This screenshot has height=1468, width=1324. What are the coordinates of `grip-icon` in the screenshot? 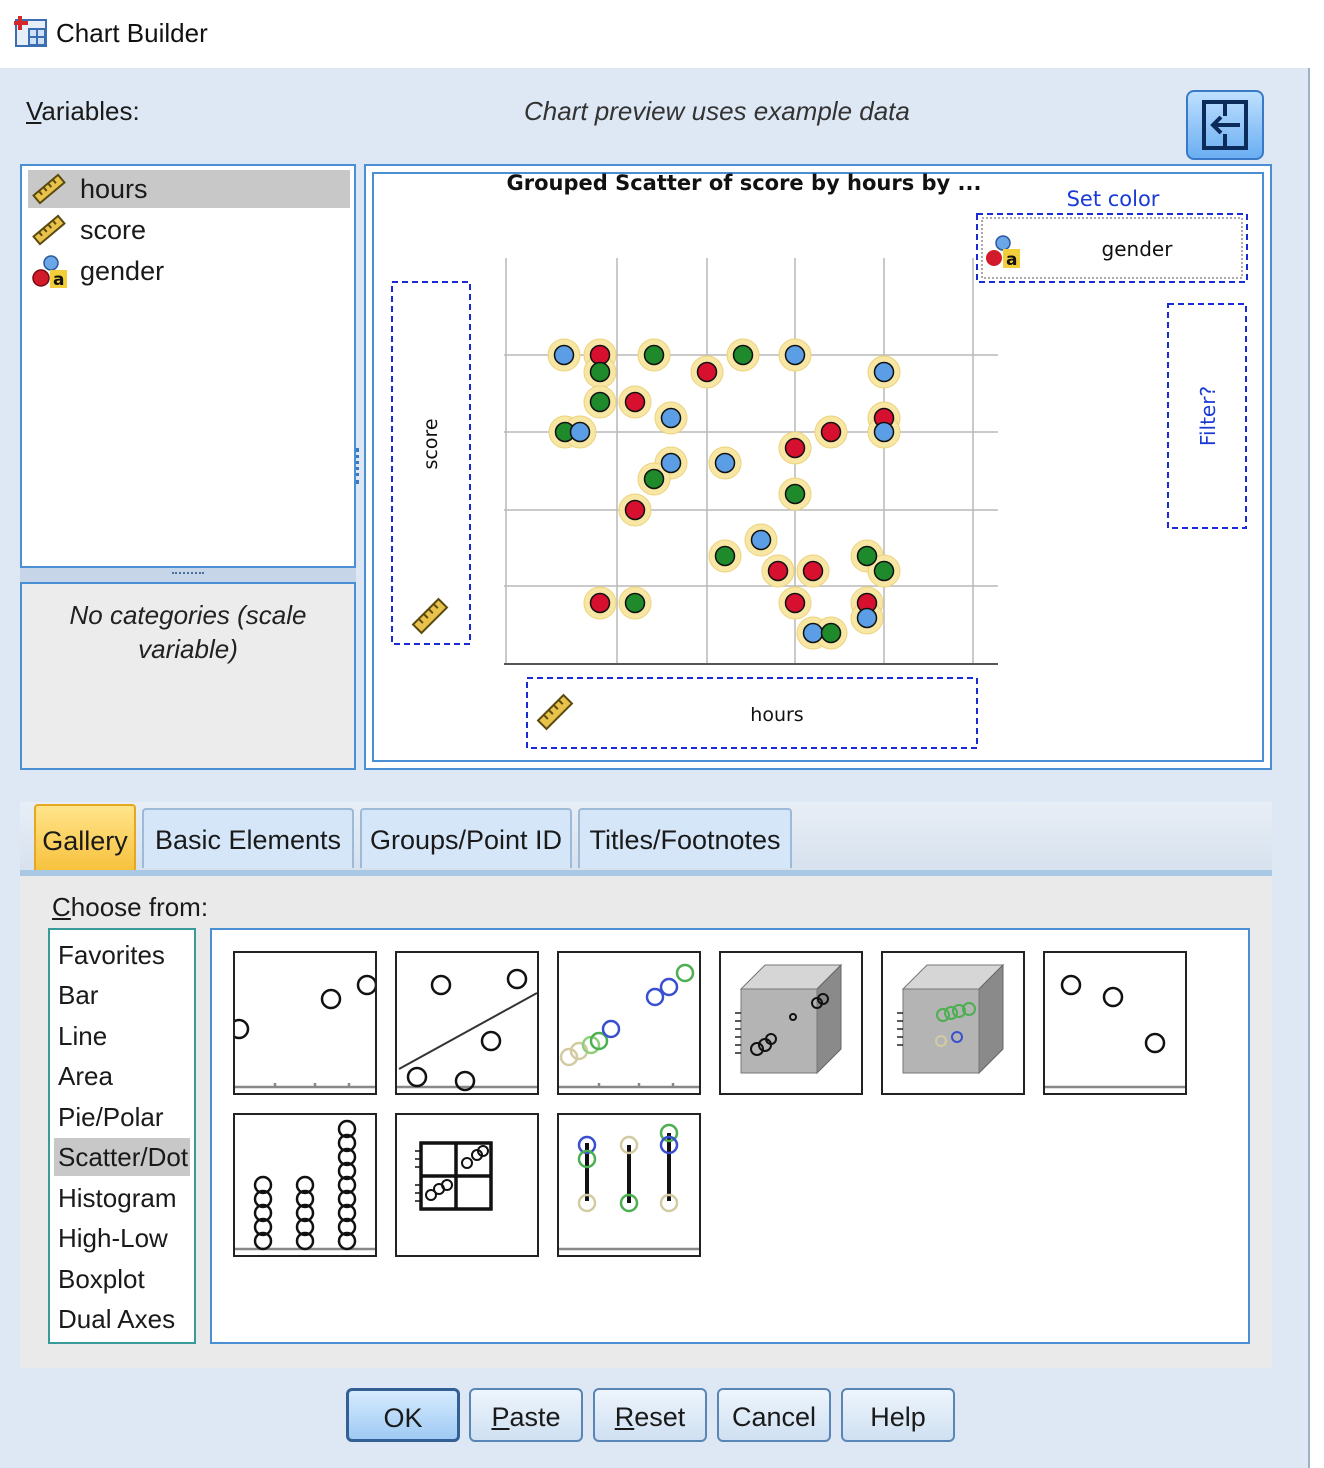 It's located at (188, 575).